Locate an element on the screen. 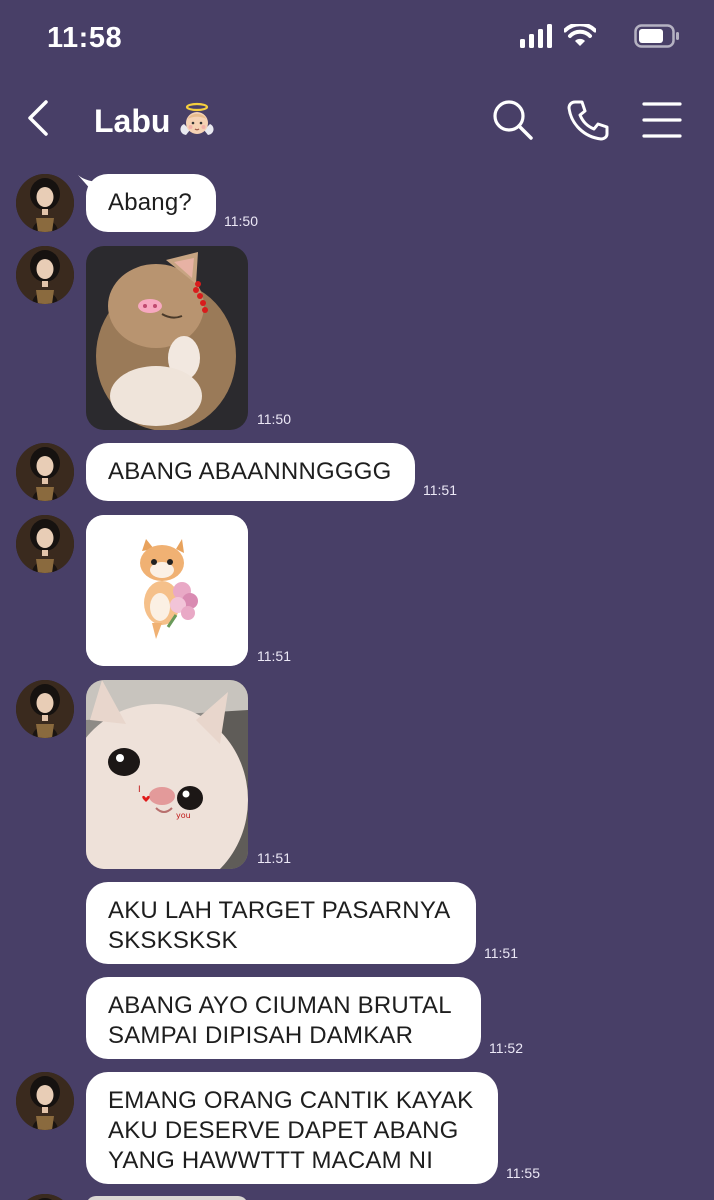 Image resolution: width=714 pixels, height=1200 pixels. svg-text: you is located at coordinates (183, 815).